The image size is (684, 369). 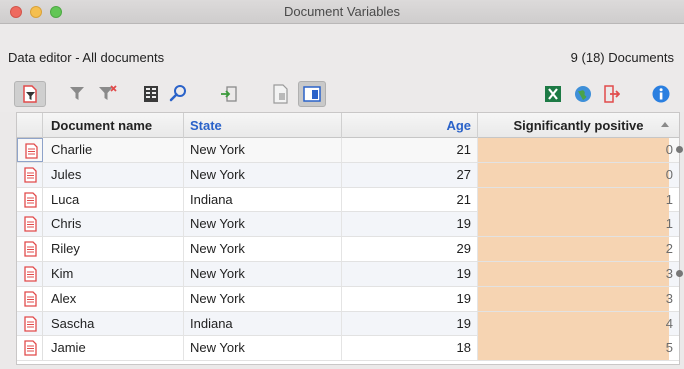 I want to click on document-name-cell: Alex, so click(x=113, y=298).